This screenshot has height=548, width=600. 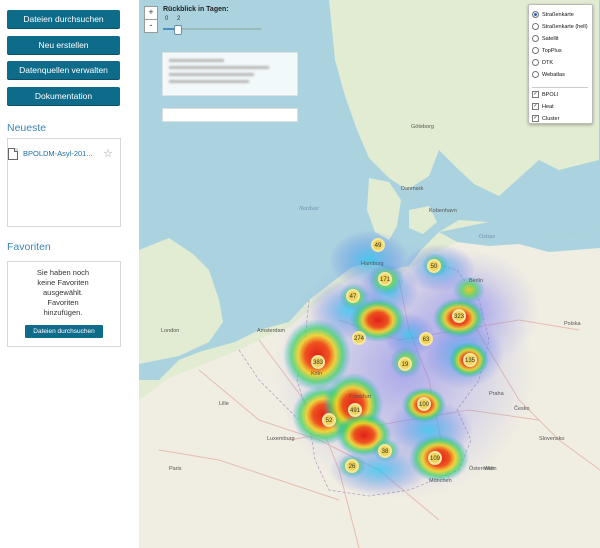 I want to click on place-label: Paris, so click(x=175, y=469).